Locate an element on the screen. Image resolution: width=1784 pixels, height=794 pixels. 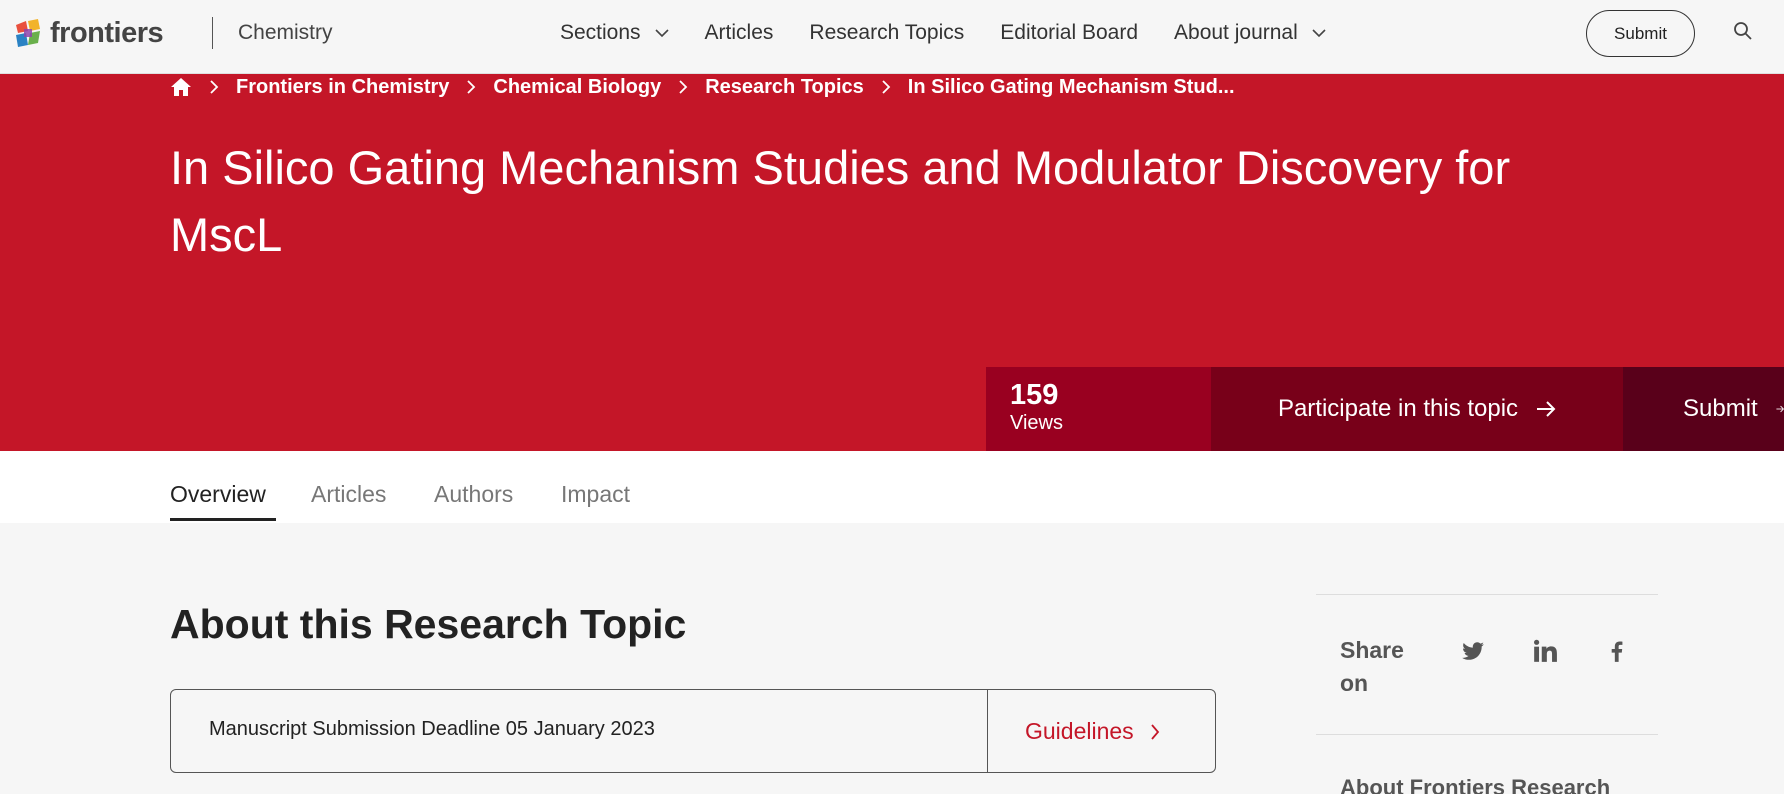
header-submit-button: Submit is located at coordinates (1640, 33).